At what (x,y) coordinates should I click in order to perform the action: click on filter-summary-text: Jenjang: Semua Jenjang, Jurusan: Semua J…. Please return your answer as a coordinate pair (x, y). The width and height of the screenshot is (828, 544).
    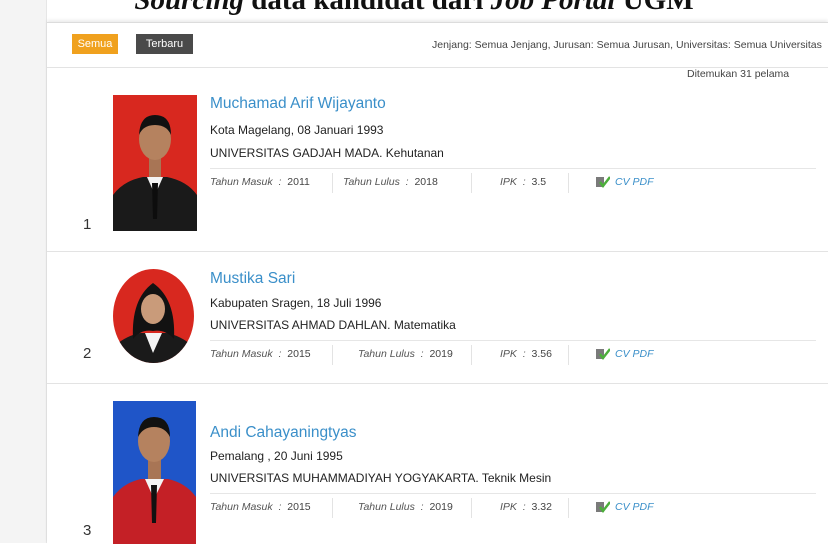
    Looking at the image, I should click on (627, 45).